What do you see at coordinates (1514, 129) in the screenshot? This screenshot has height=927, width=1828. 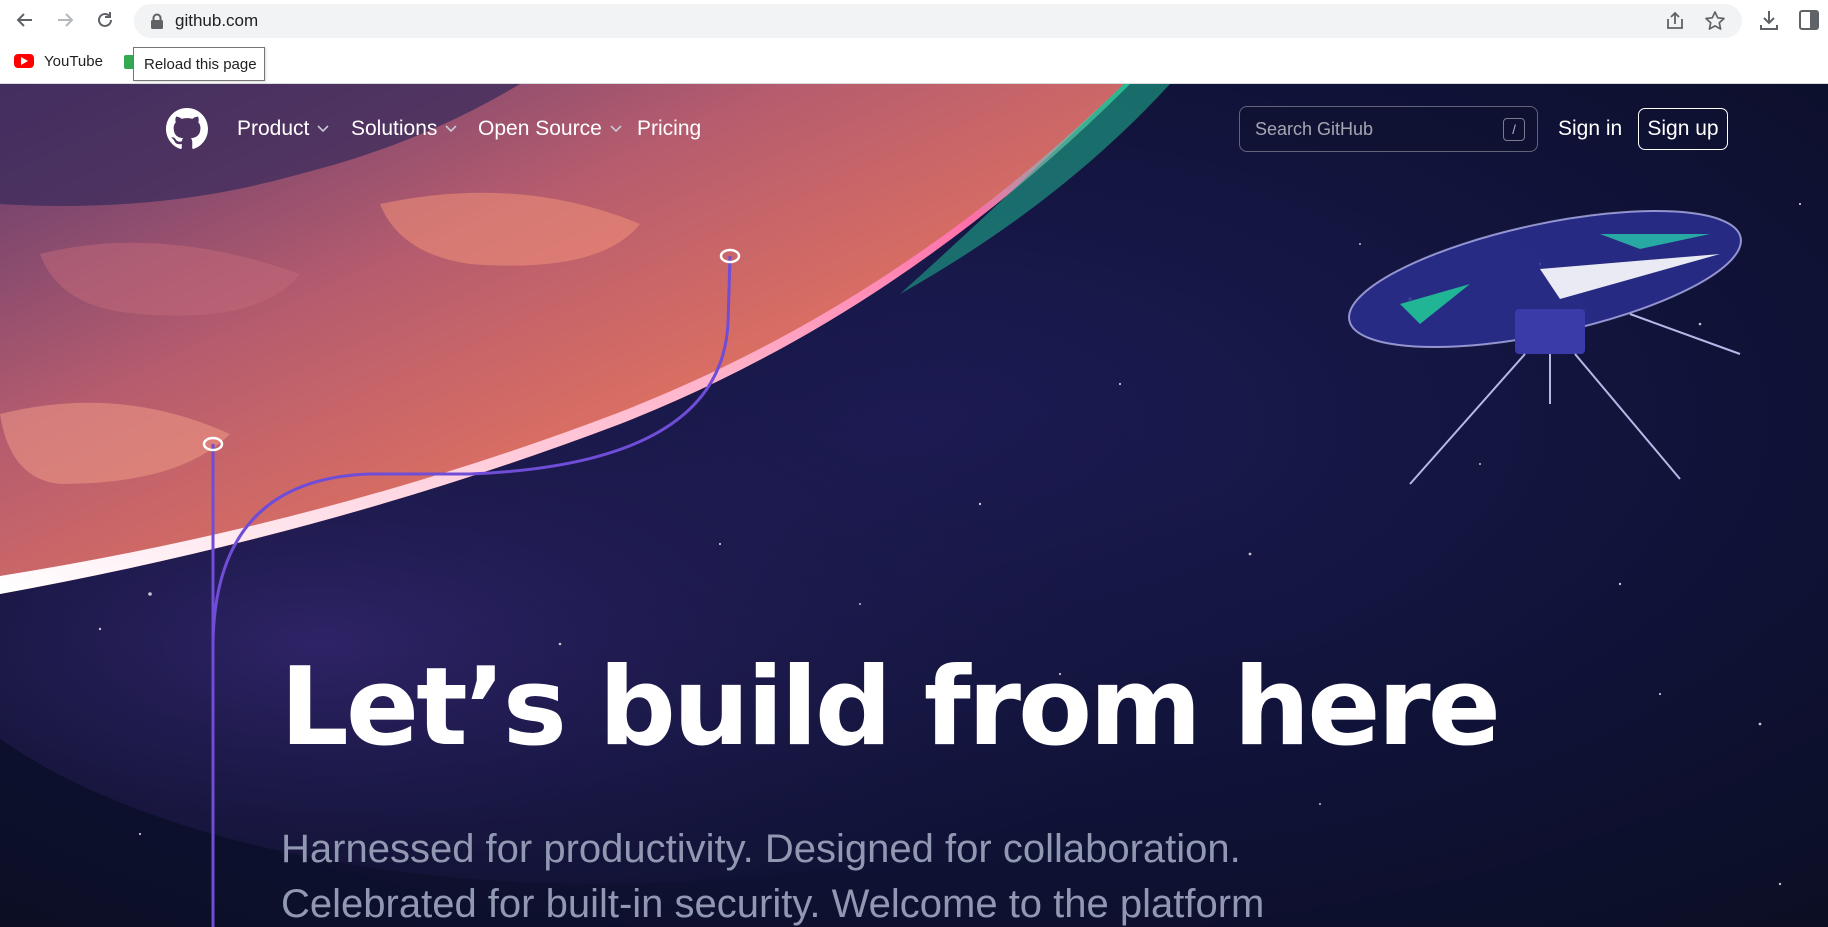 I see `search-shortcut-key: /` at bounding box center [1514, 129].